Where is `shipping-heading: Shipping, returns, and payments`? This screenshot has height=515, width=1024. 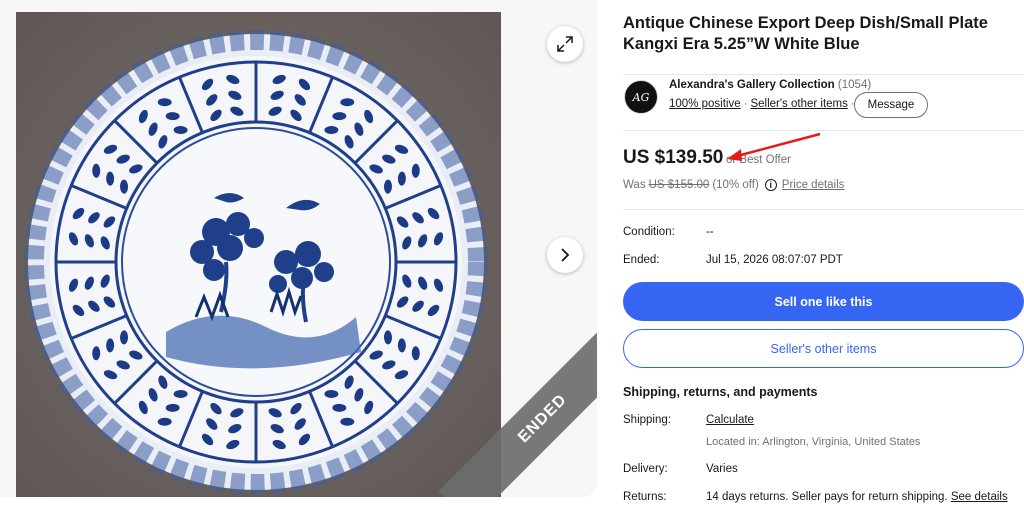 shipping-heading: Shipping, returns, and payments is located at coordinates (720, 392).